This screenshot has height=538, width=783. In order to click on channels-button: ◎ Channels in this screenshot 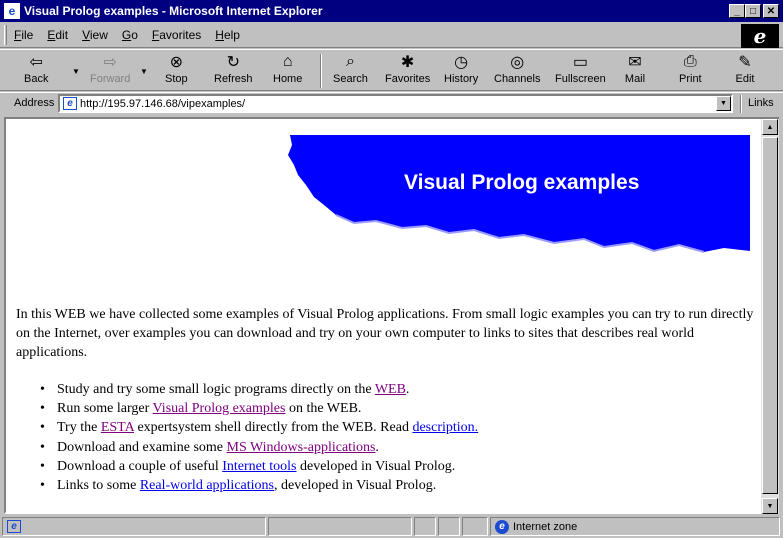, I will do `click(517, 71)`.